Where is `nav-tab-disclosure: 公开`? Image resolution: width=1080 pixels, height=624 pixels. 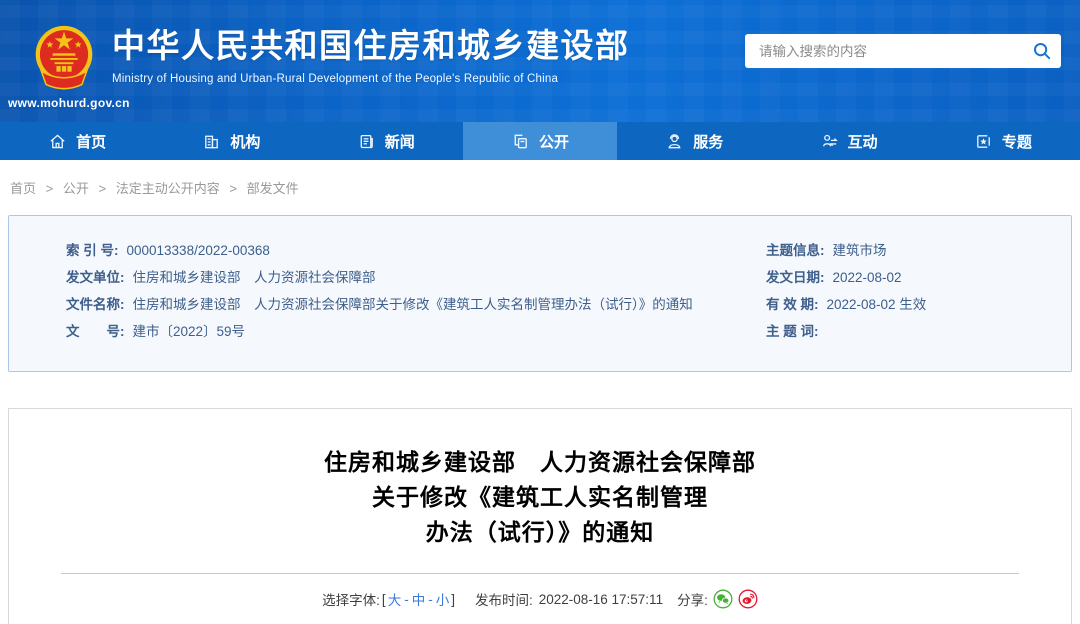
nav-tab-disclosure: 公开 is located at coordinates (540, 141).